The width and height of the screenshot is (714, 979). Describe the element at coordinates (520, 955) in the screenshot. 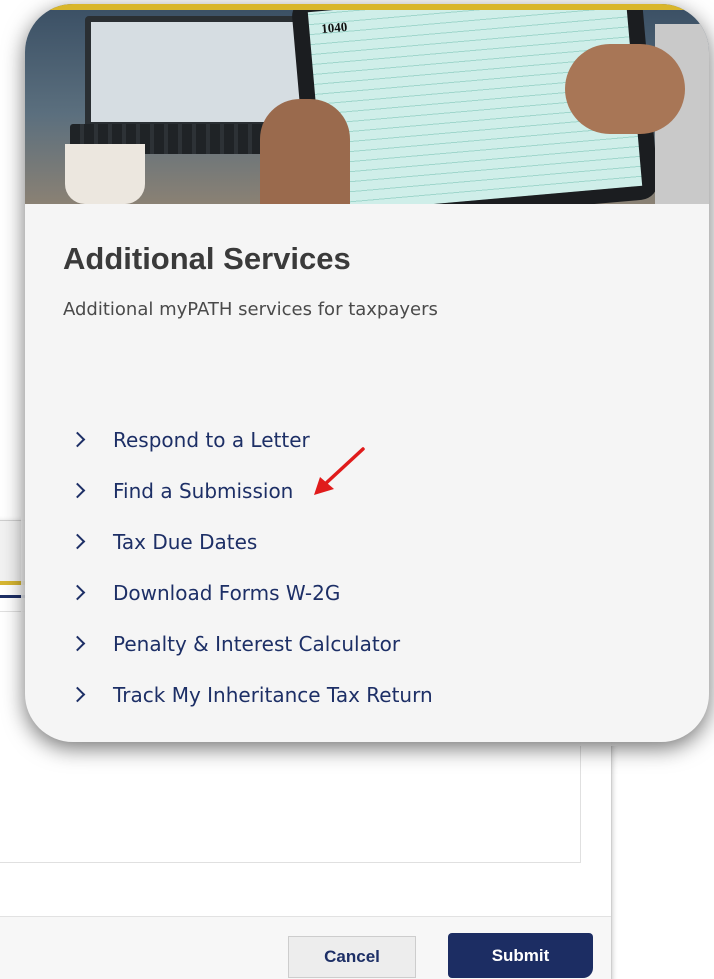

I see `submit-button: Submit` at that location.